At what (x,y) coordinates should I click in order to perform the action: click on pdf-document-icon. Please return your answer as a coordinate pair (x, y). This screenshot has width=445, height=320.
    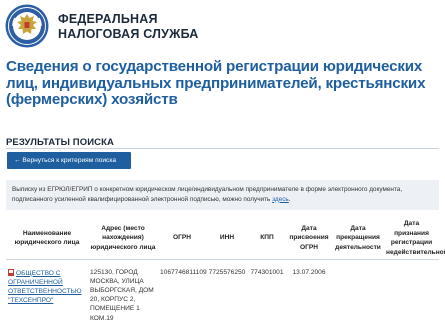
    Looking at the image, I should click on (11, 272).